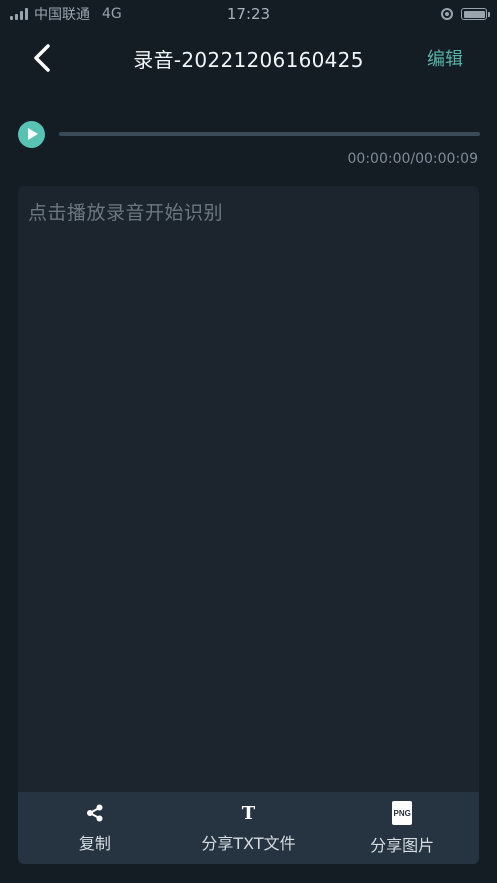 The image size is (497, 883). I want to click on nav-bar: 录音-20221206160425 编辑, so click(248, 58).